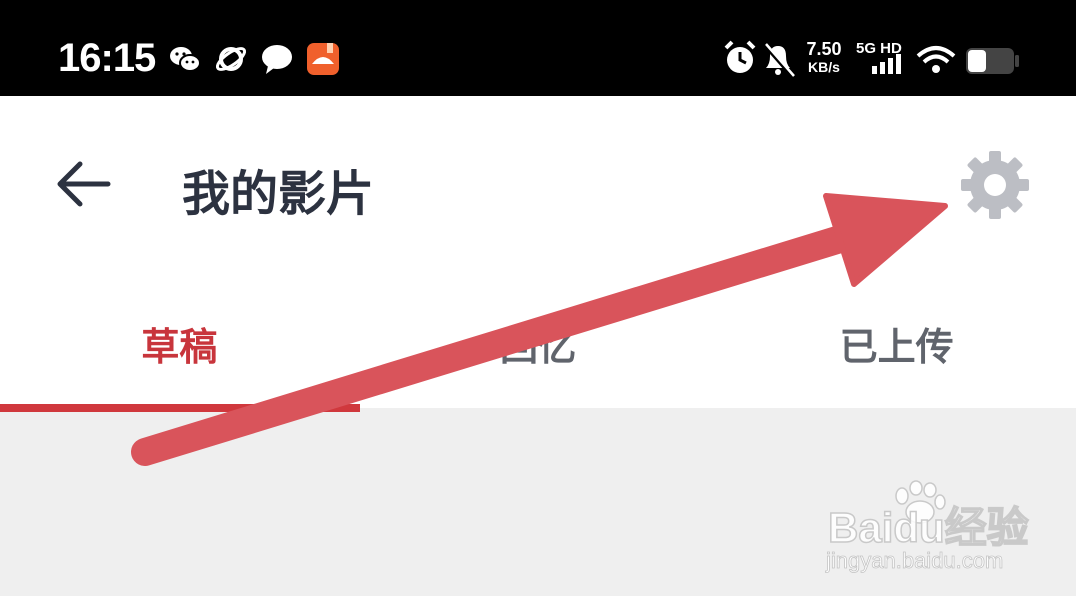 This screenshot has height=596, width=1076. What do you see at coordinates (231, 59) in the screenshot?
I see `planet-icon` at bounding box center [231, 59].